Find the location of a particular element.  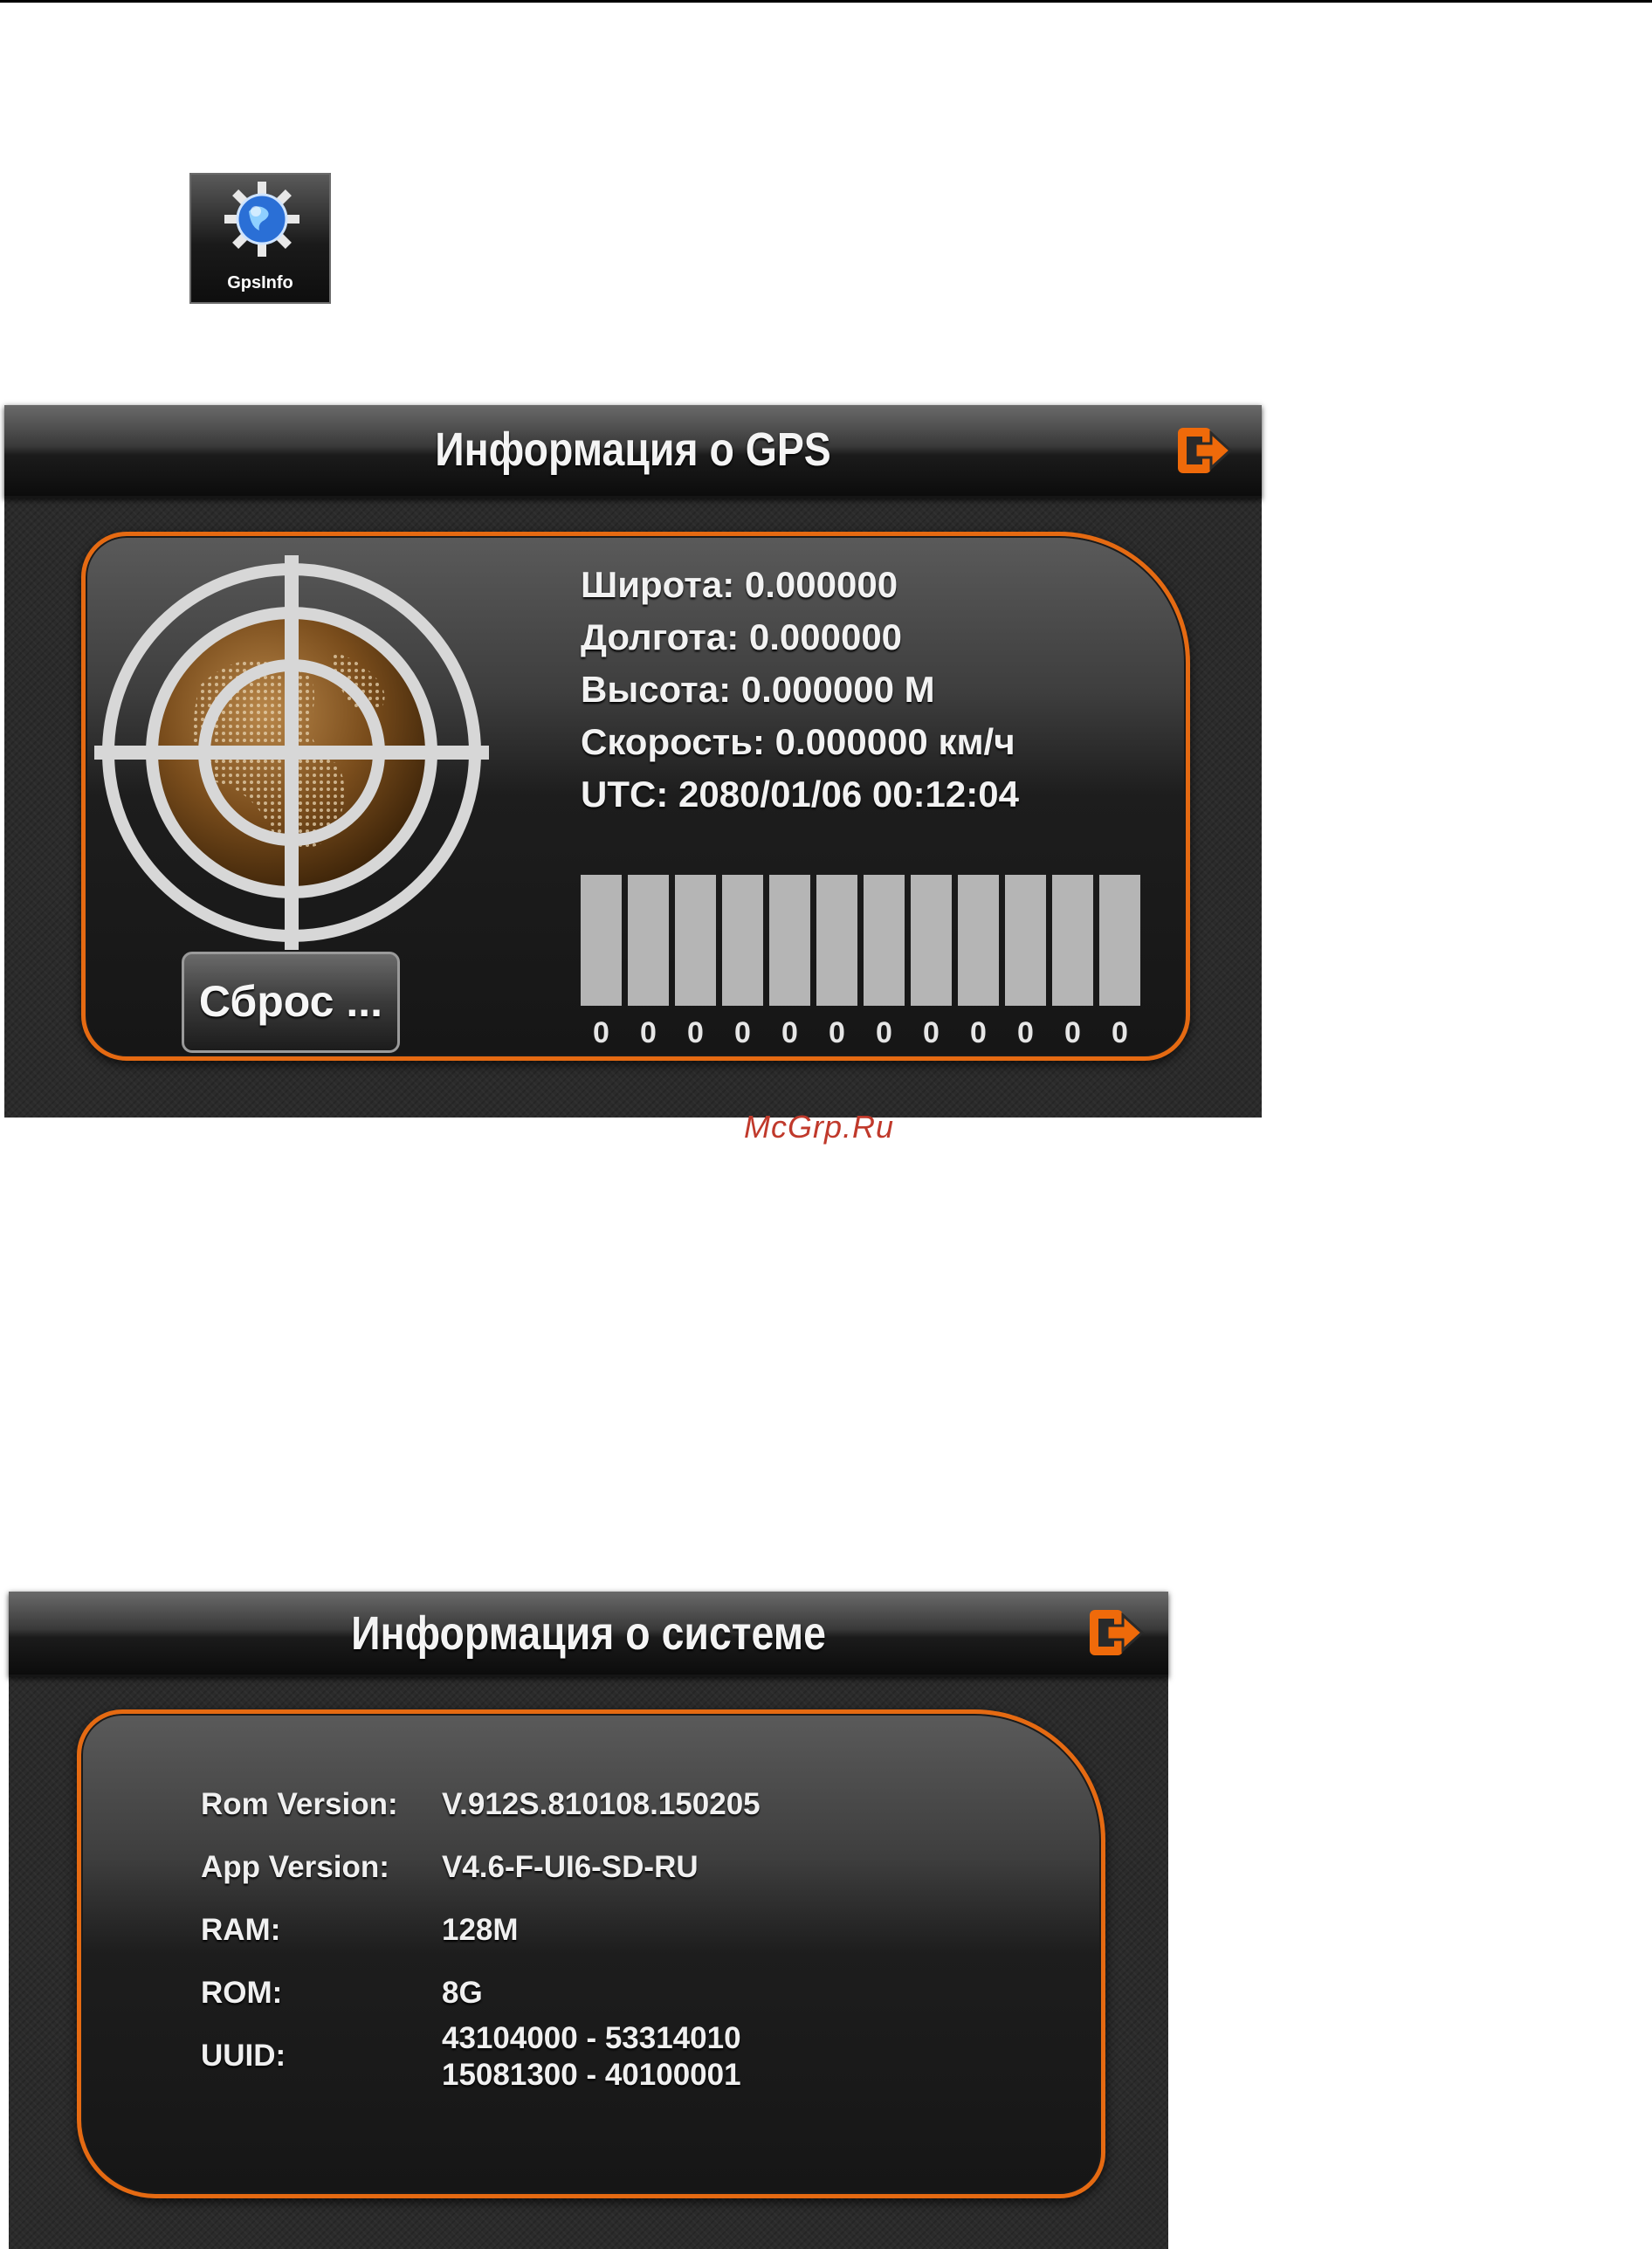

ram-label: RAM: is located at coordinates (241, 1930).